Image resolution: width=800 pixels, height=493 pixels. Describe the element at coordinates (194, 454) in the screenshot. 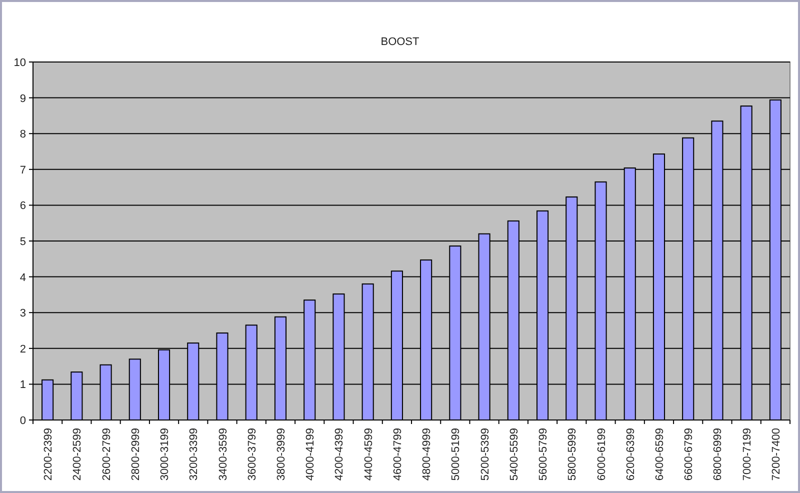

I see `x-tick-label: 3200-3399` at that location.